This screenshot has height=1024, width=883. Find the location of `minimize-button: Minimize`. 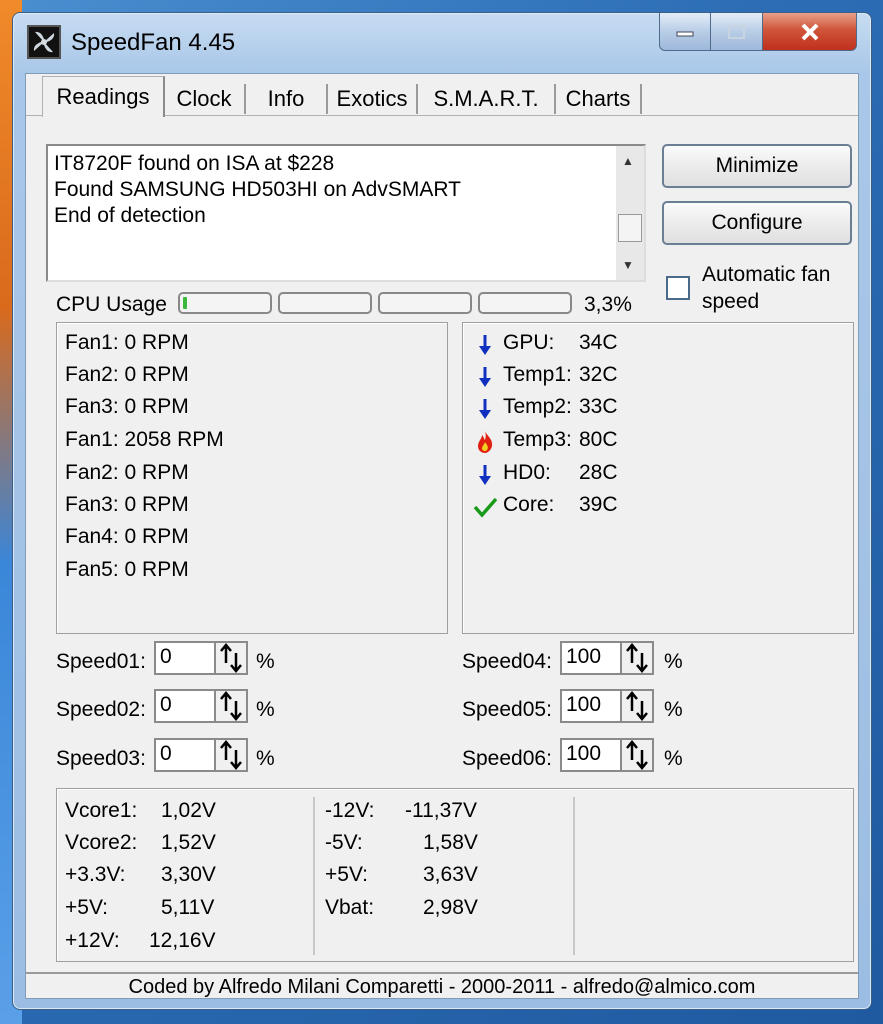

minimize-button: Minimize is located at coordinates (757, 166).